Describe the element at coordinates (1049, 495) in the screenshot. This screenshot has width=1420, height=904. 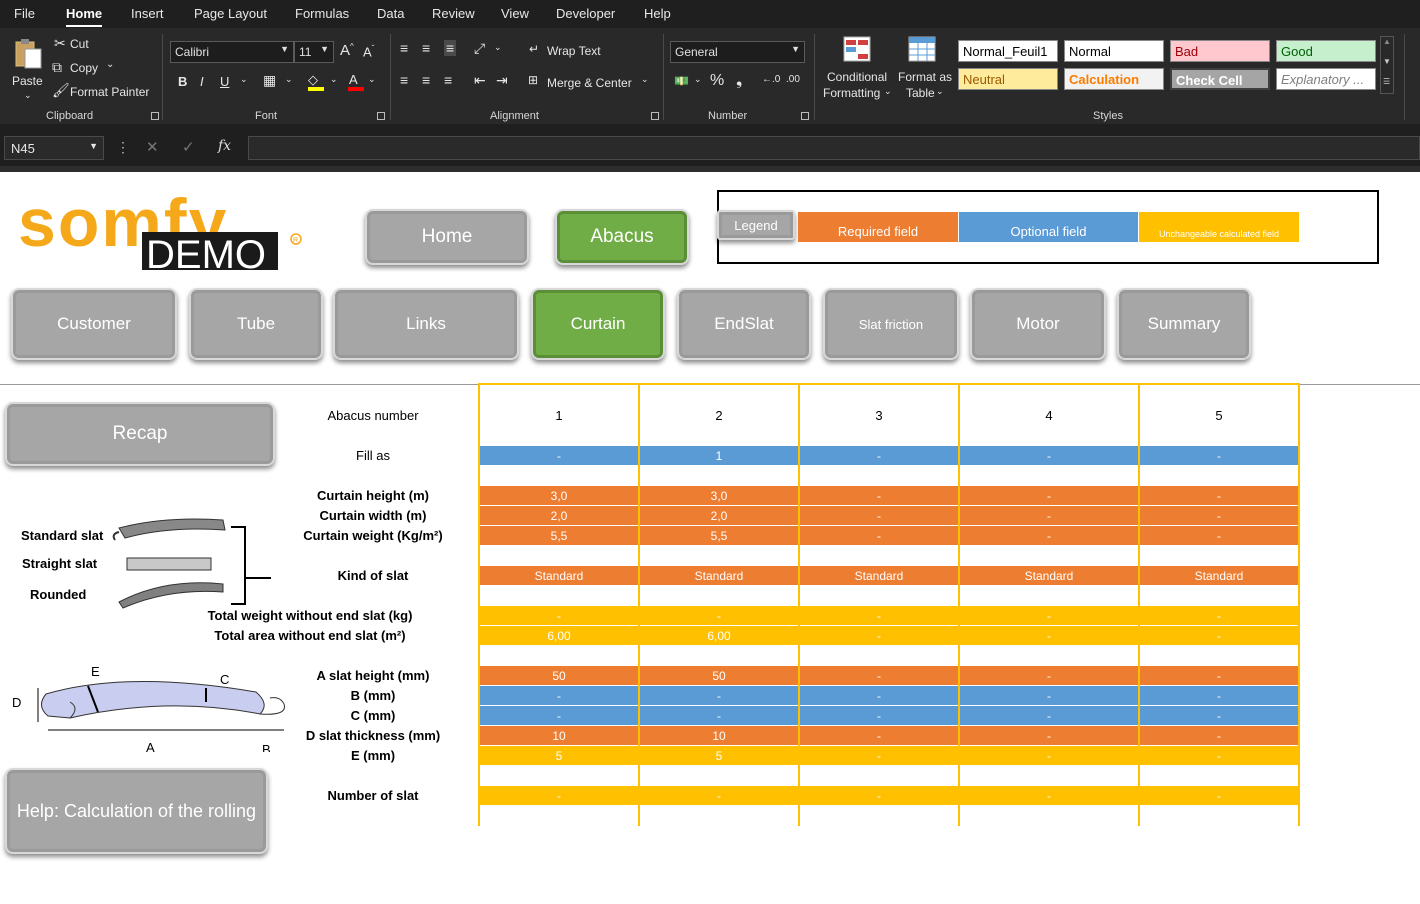
I see `cell-curtain-height-4: -` at that location.